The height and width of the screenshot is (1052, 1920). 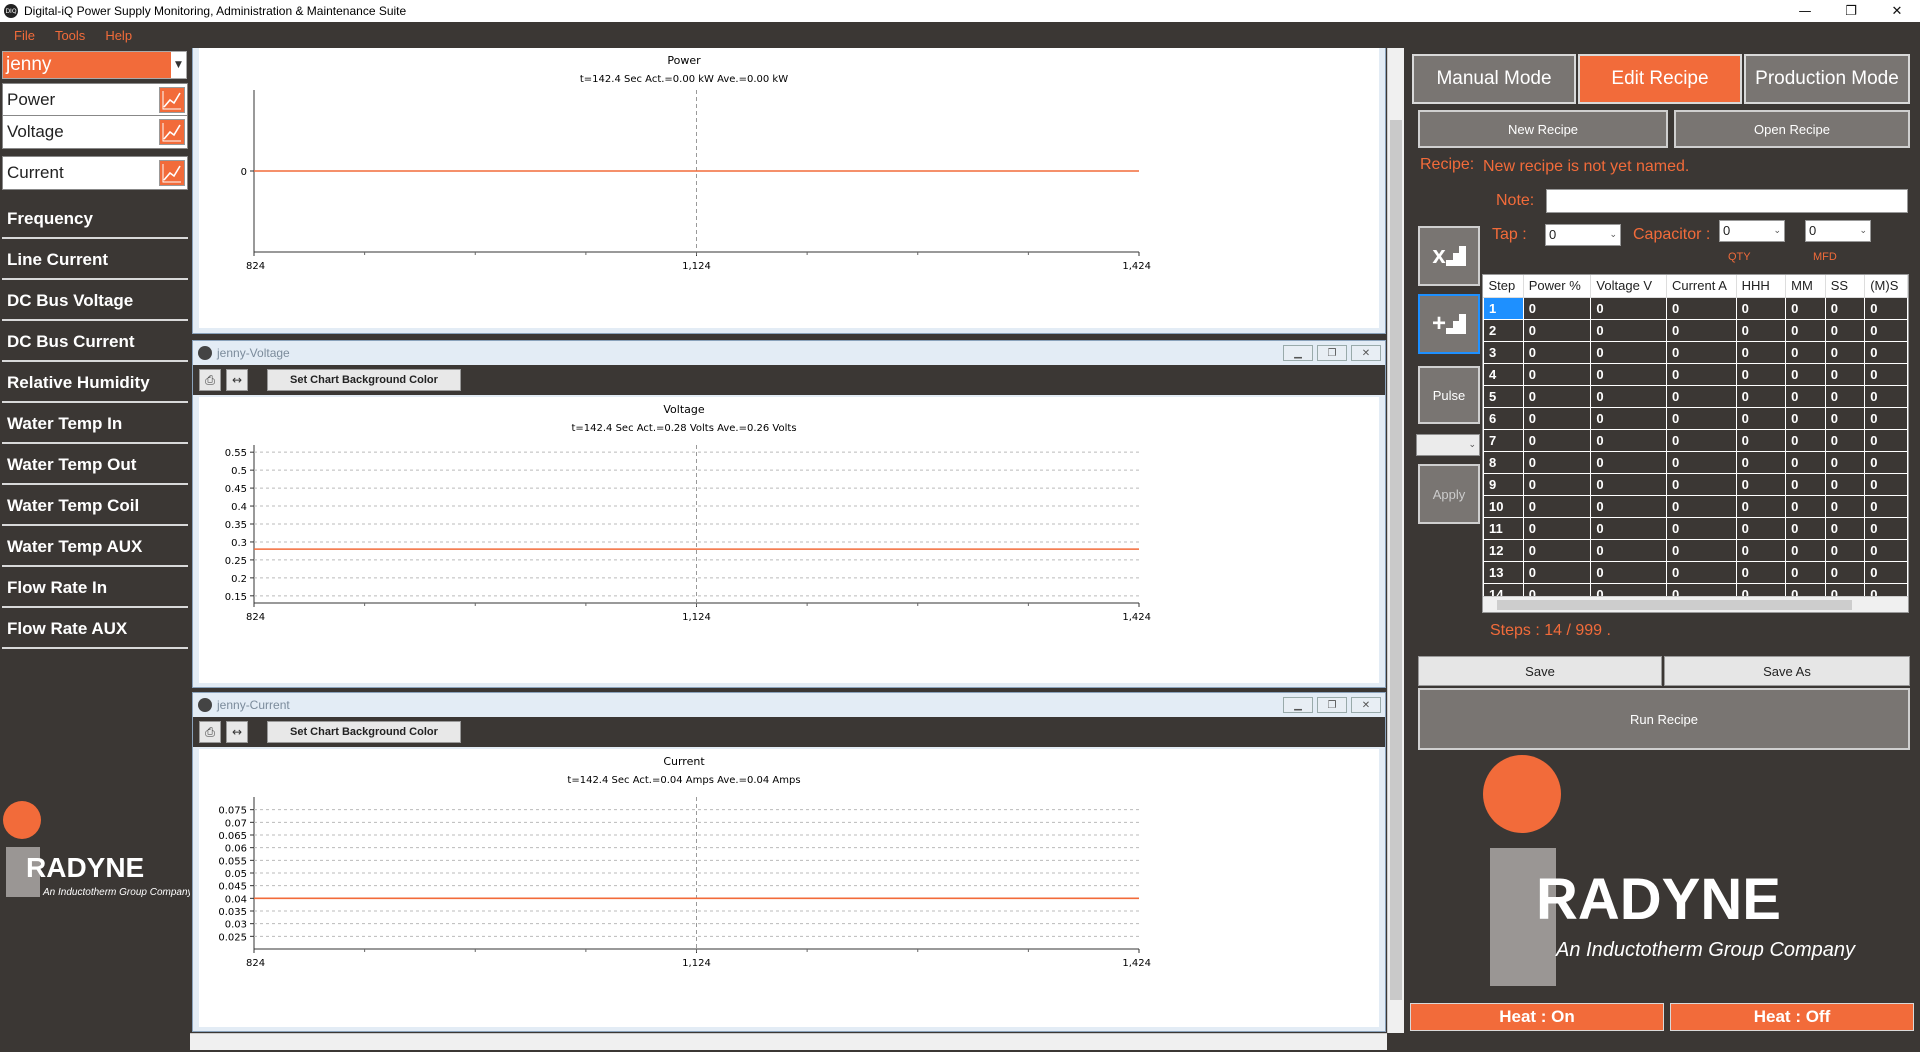 I want to click on column-header: (M)S, so click(x=1886, y=286).